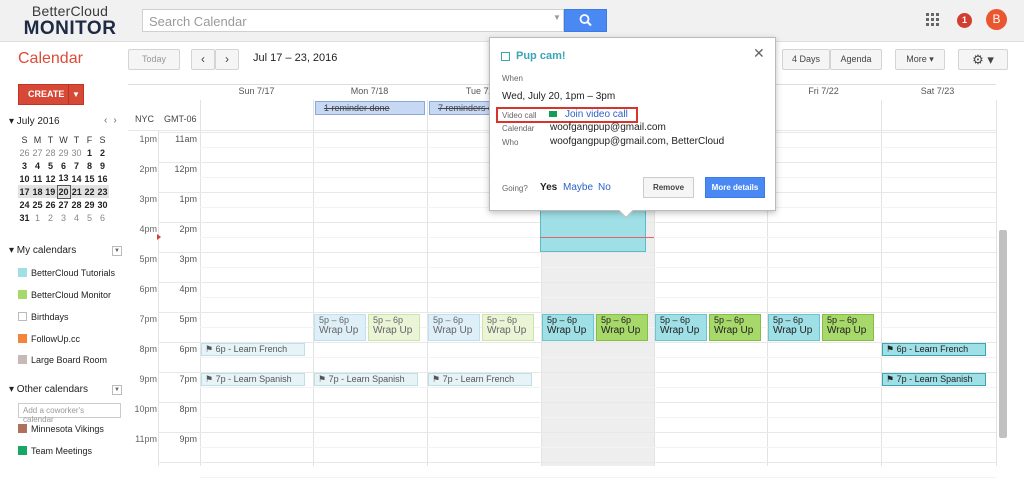 This screenshot has height=478, width=1024. I want to click on remove-button: Remove, so click(668, 187).